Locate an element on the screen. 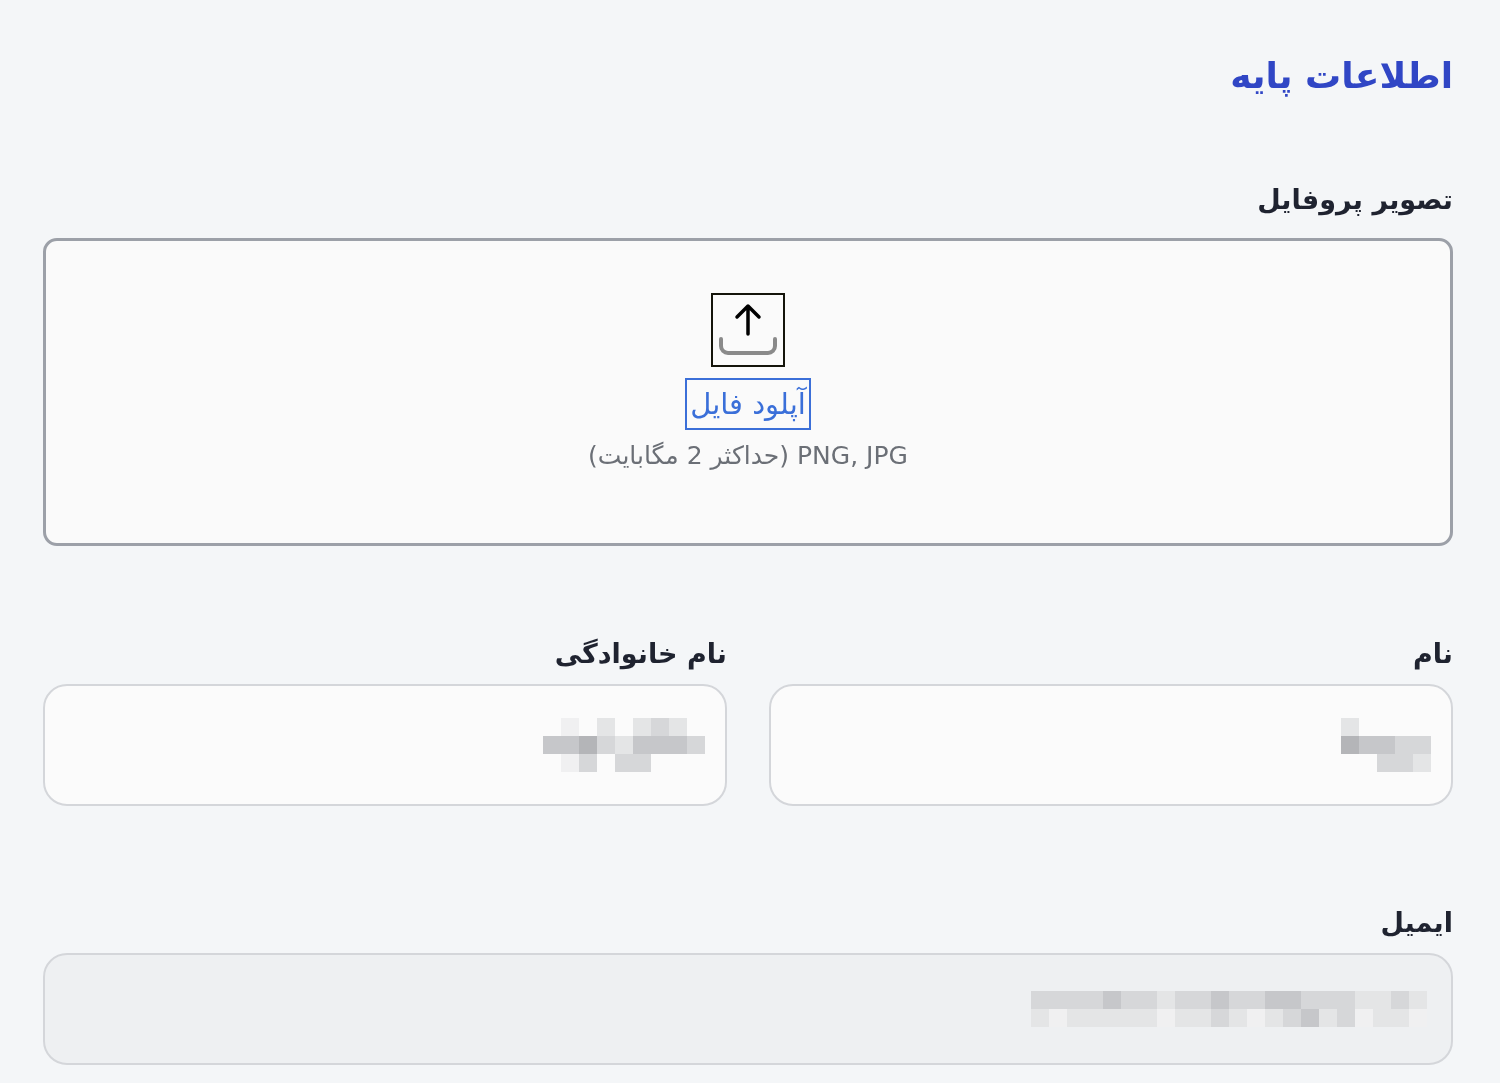 Image resolution: width=1500 pixels, height=1083 pixels. upload-hint: PNG, JPG (حداکثر 2 مگابایت) is located at coordinates (748, 456).